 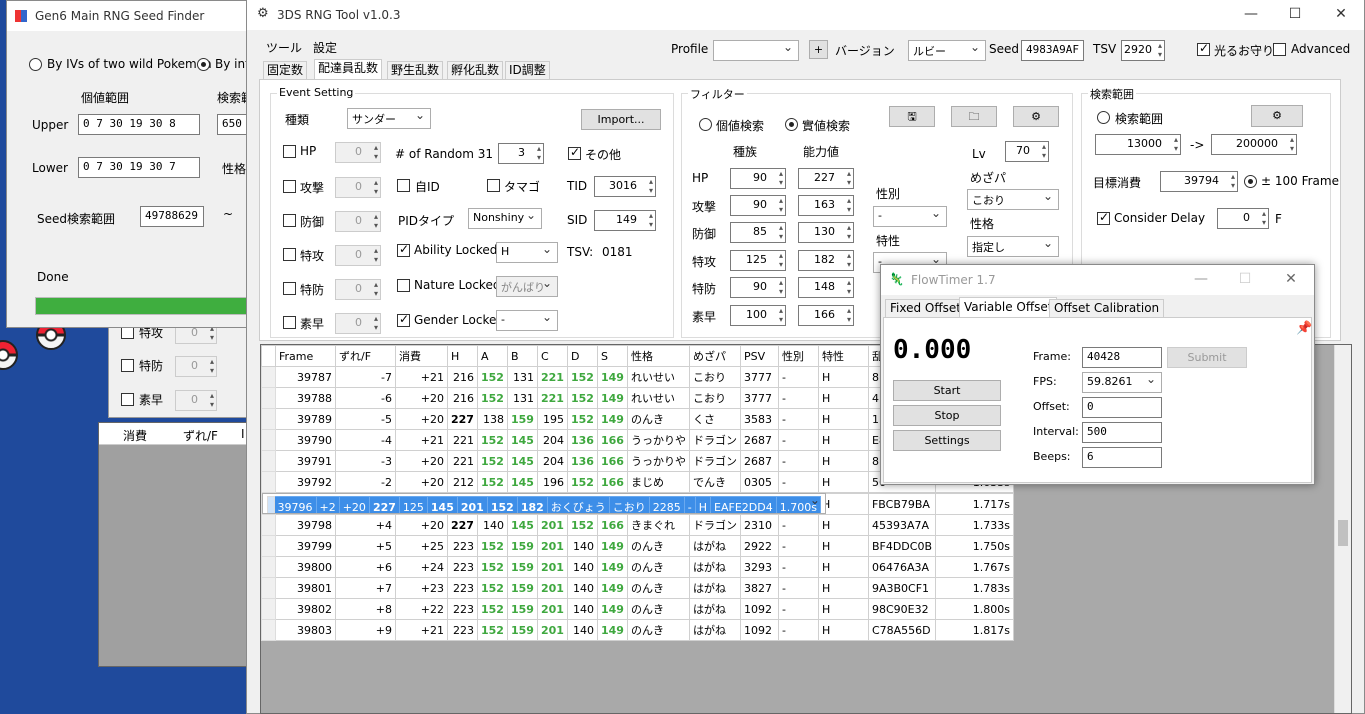 I want to click on column-header: 特性, so click(x=843, y=356).